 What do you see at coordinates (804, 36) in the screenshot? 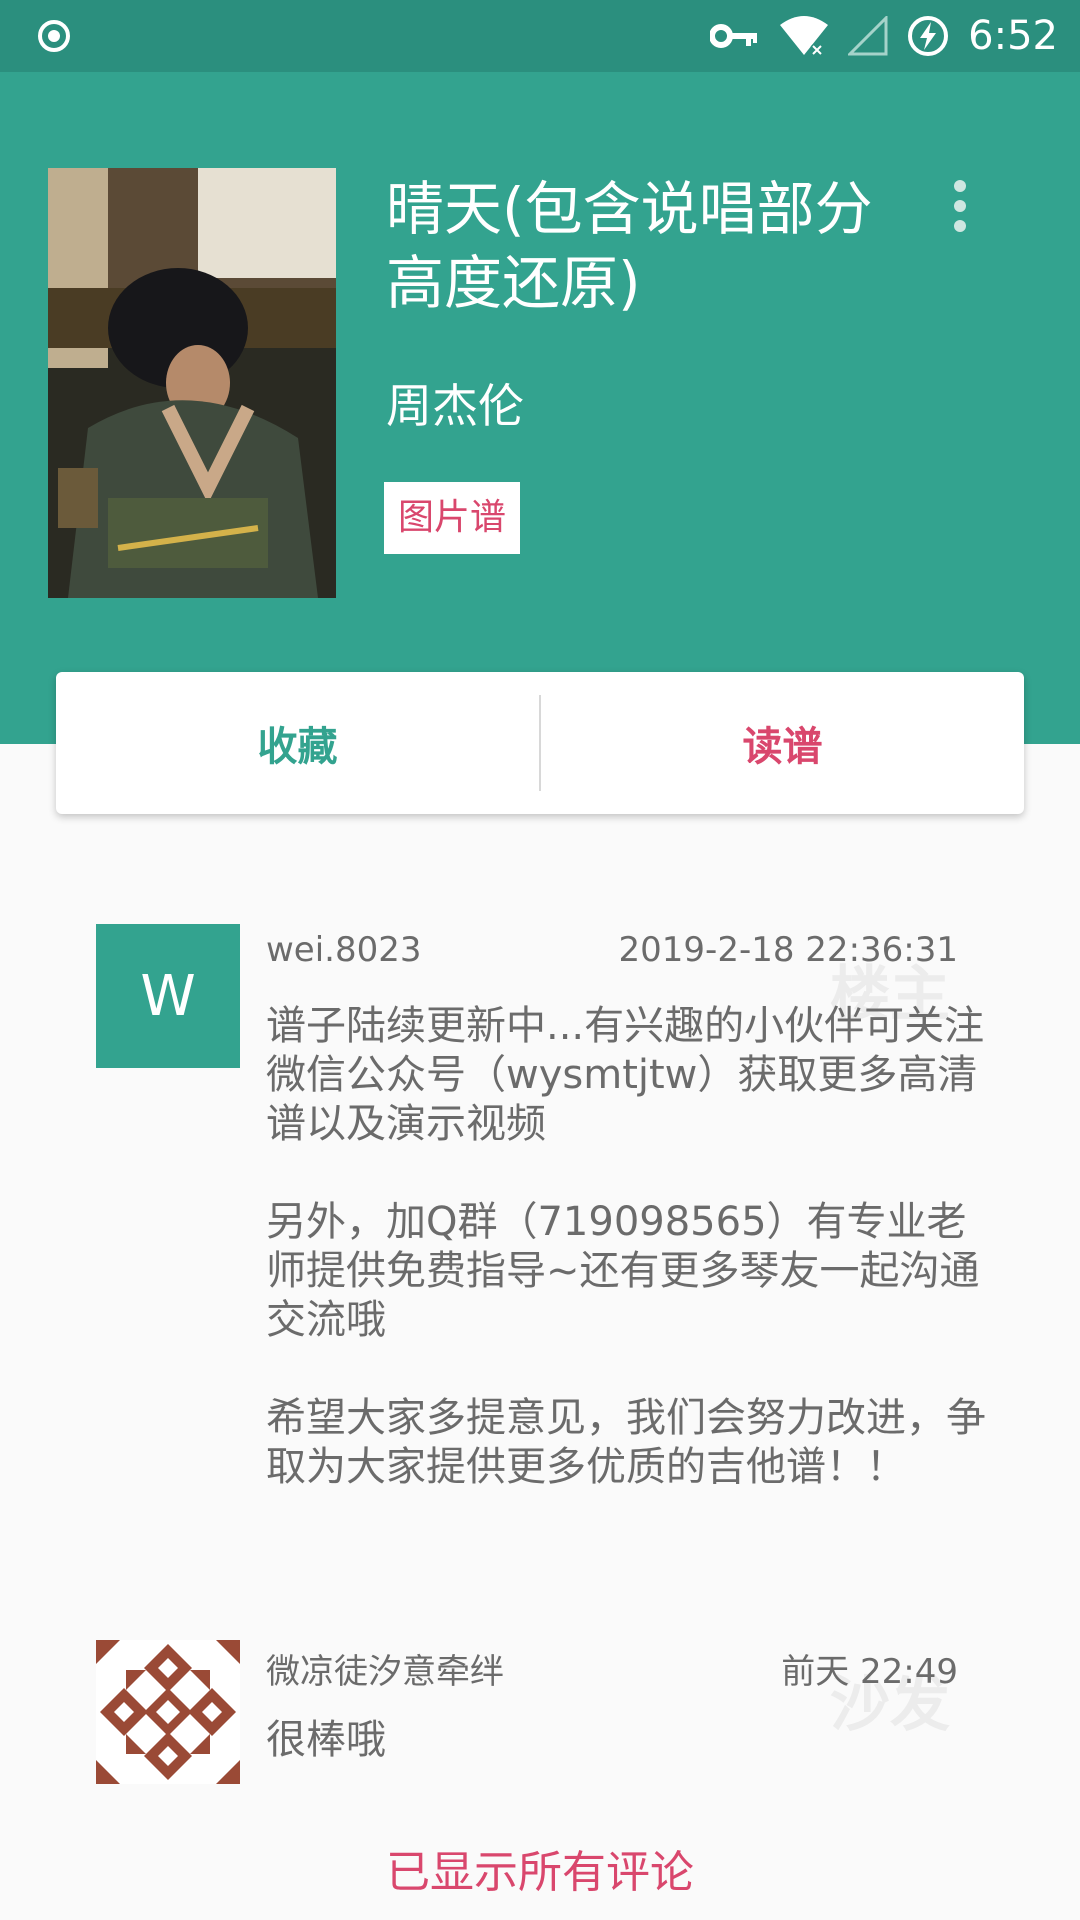
I see `wifi-icon` at bounding box center [804, 36].